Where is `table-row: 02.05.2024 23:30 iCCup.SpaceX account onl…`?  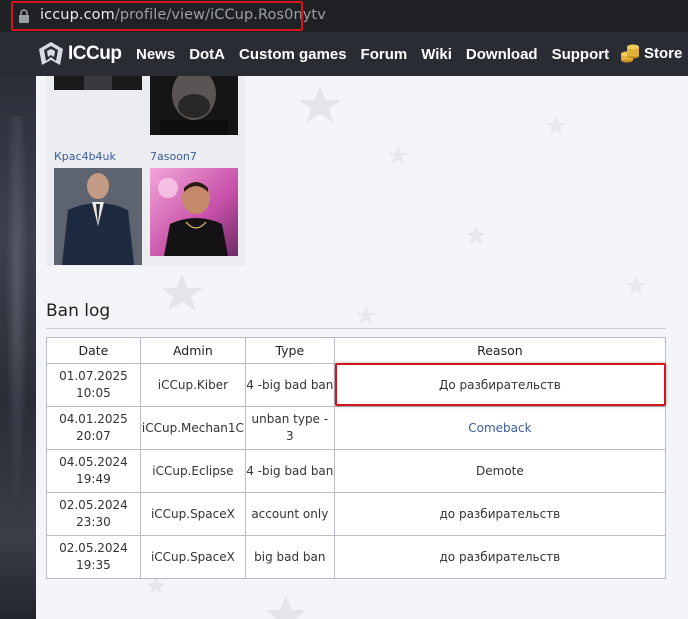 table-row: 02.05.2024 23:30 iCCup.SpaceX account onl… is located at coordinates (356, 514).